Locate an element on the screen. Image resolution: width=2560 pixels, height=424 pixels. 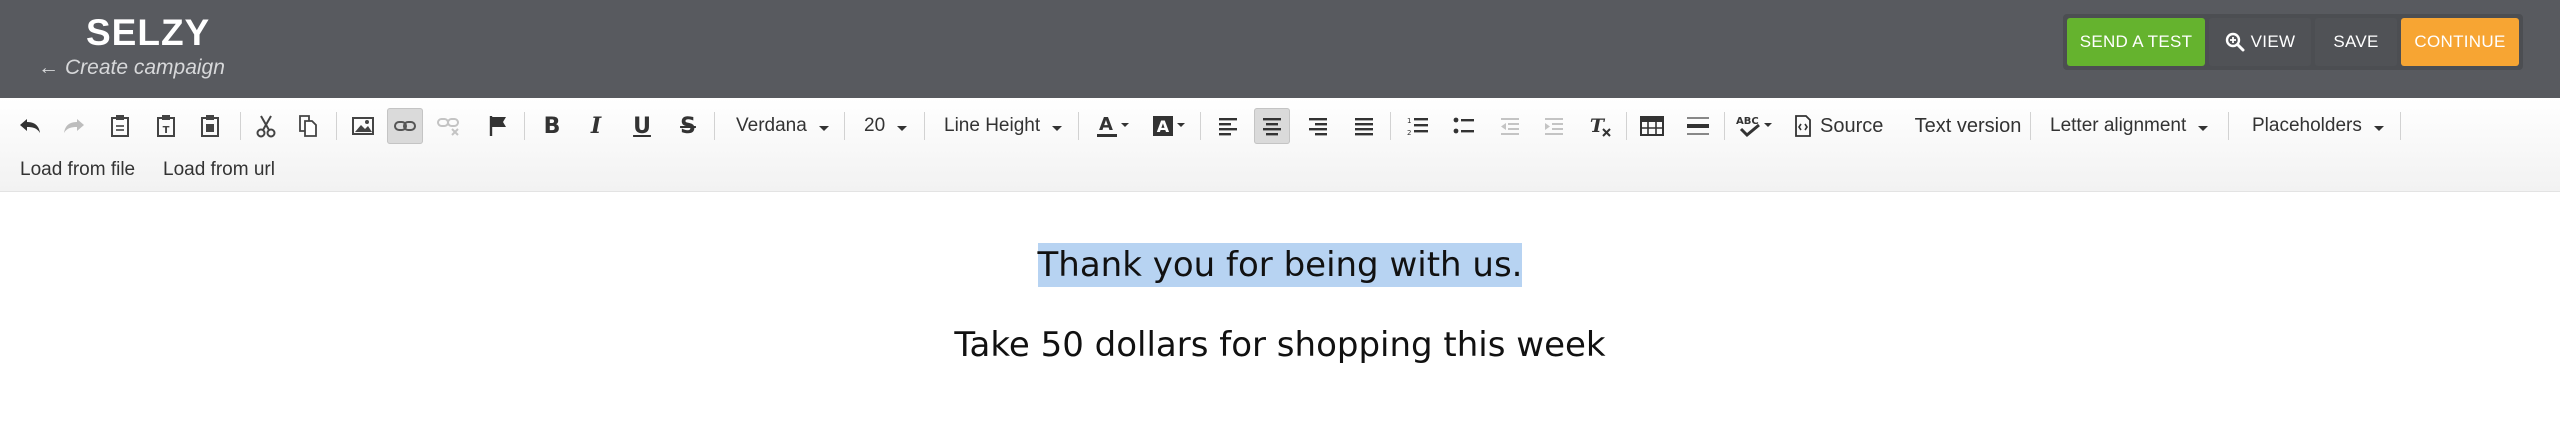
bold-glyph: B is located at coordinates (552, 126).